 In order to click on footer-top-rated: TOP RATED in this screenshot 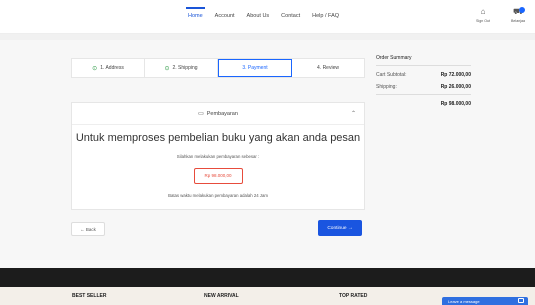, I will do `click(353, 296)`.